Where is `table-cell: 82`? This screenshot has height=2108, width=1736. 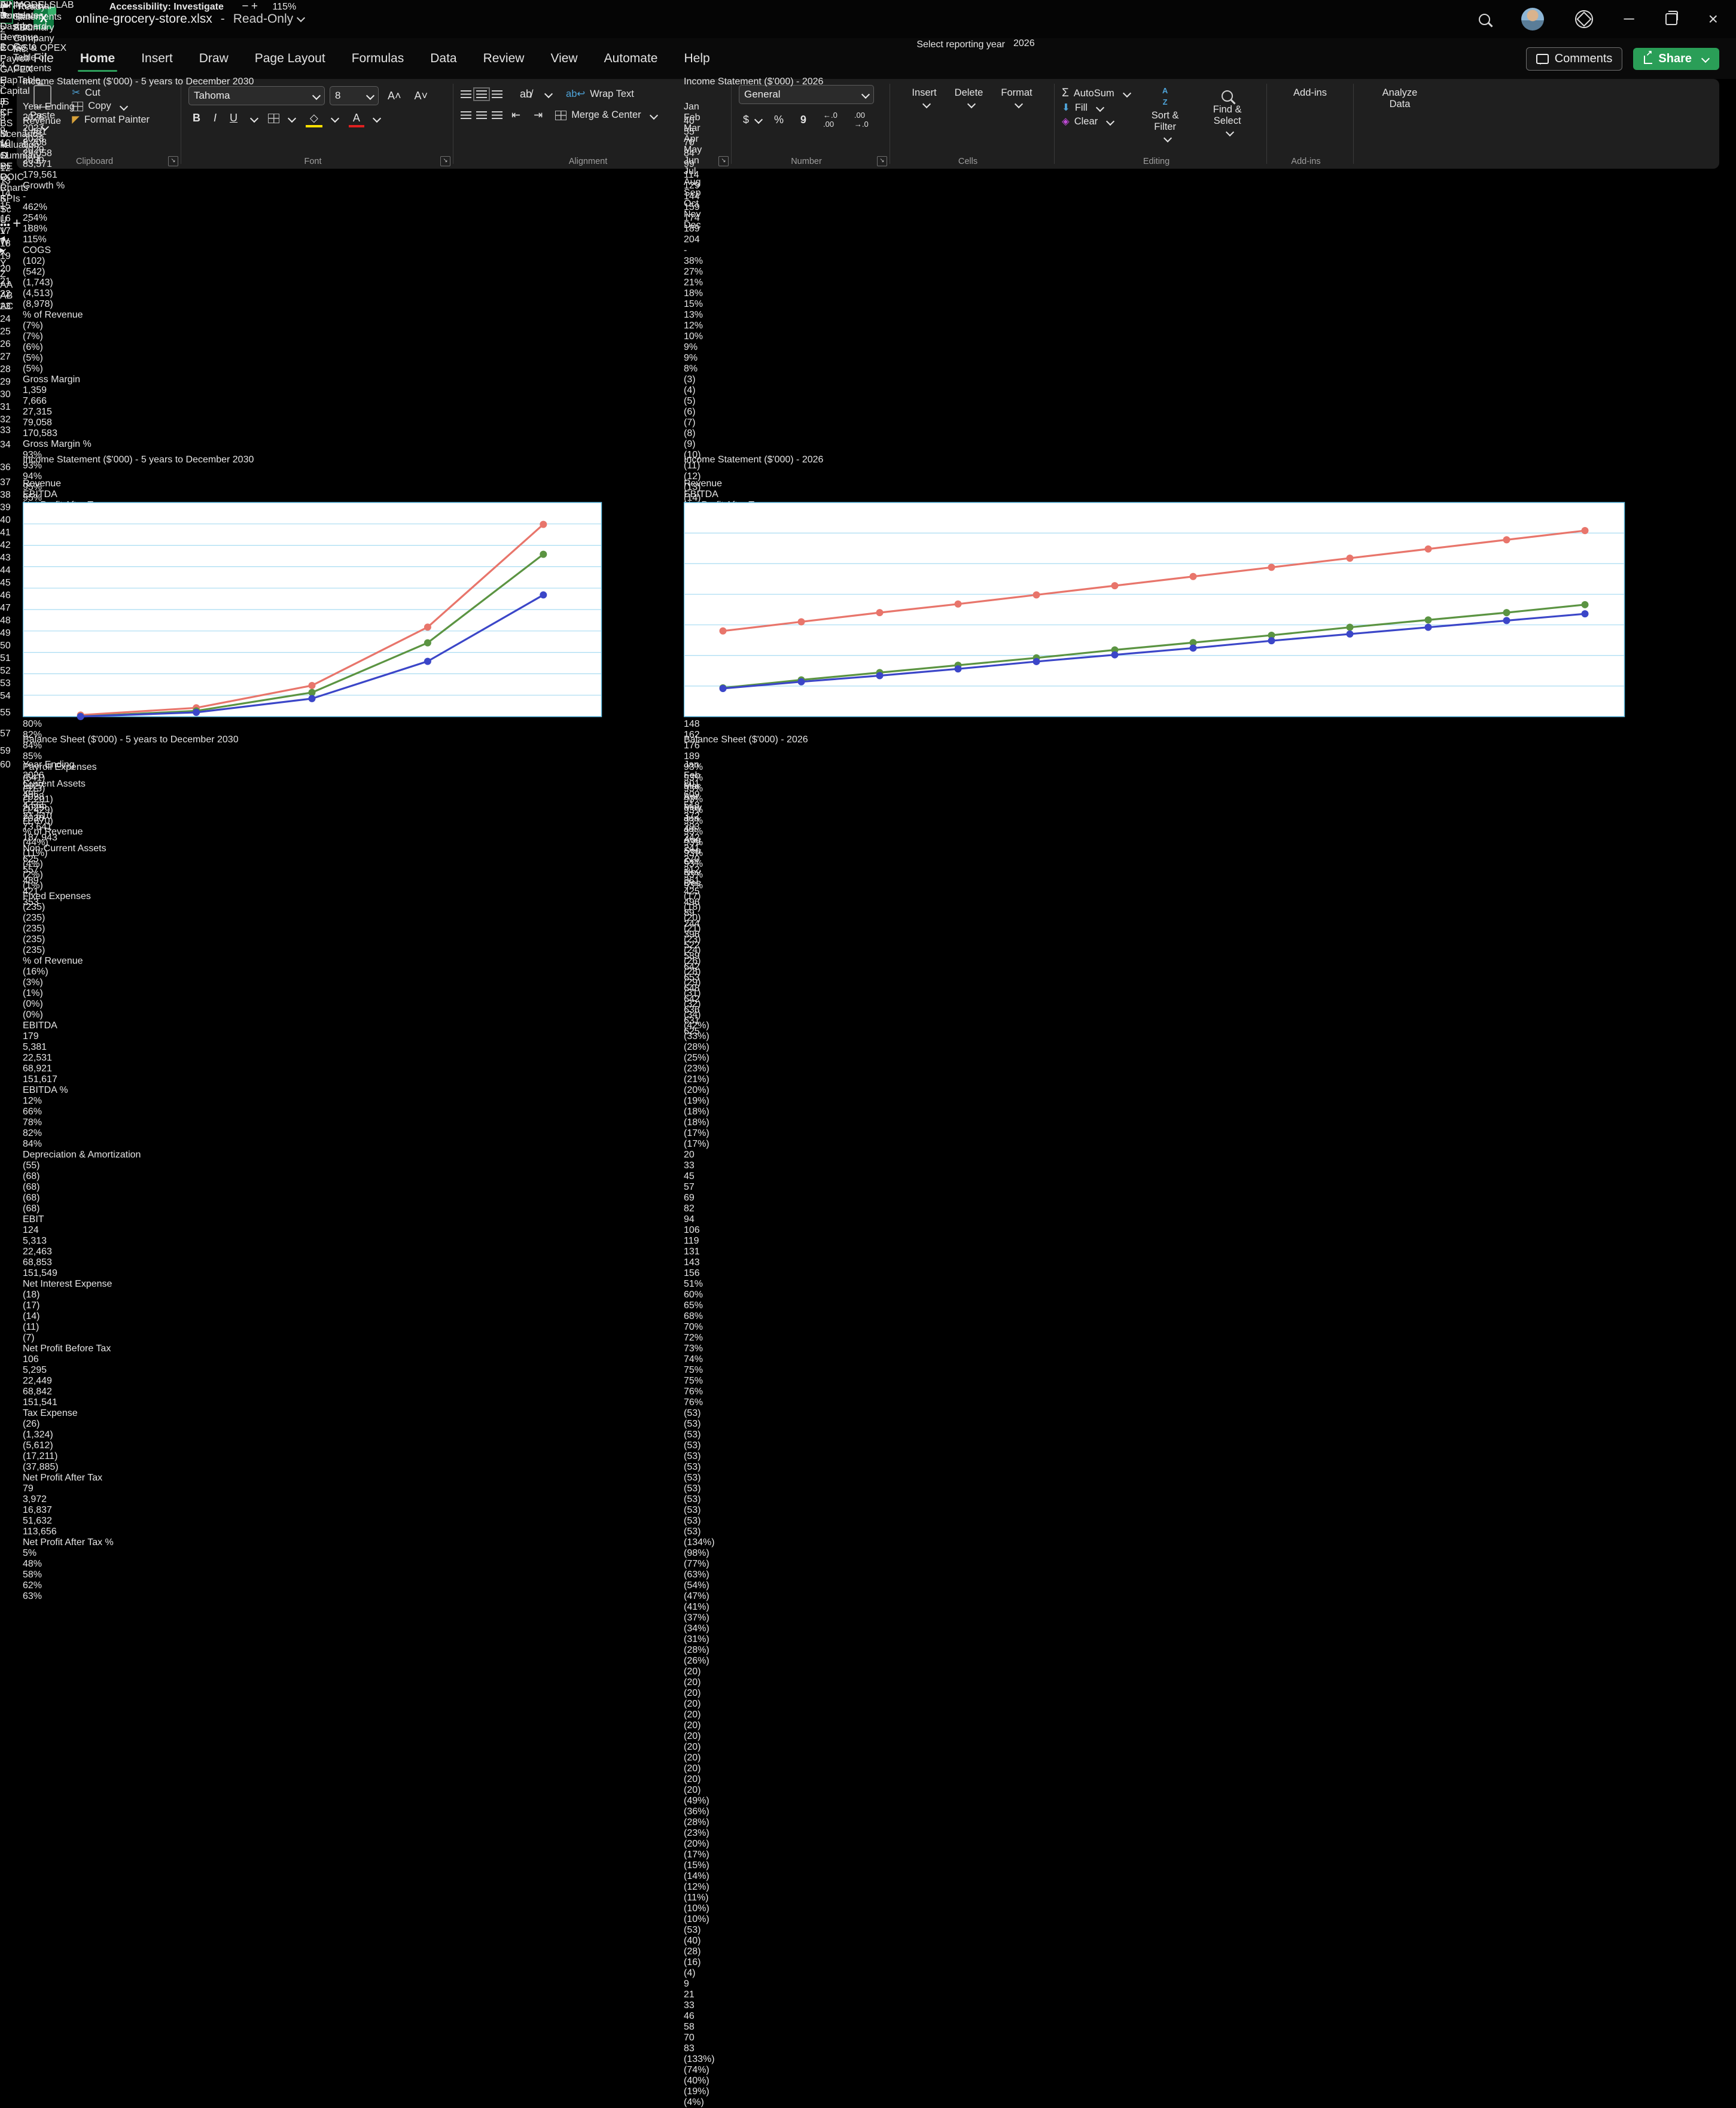
table-cell: 82 is located at coordinates (719, 1209).